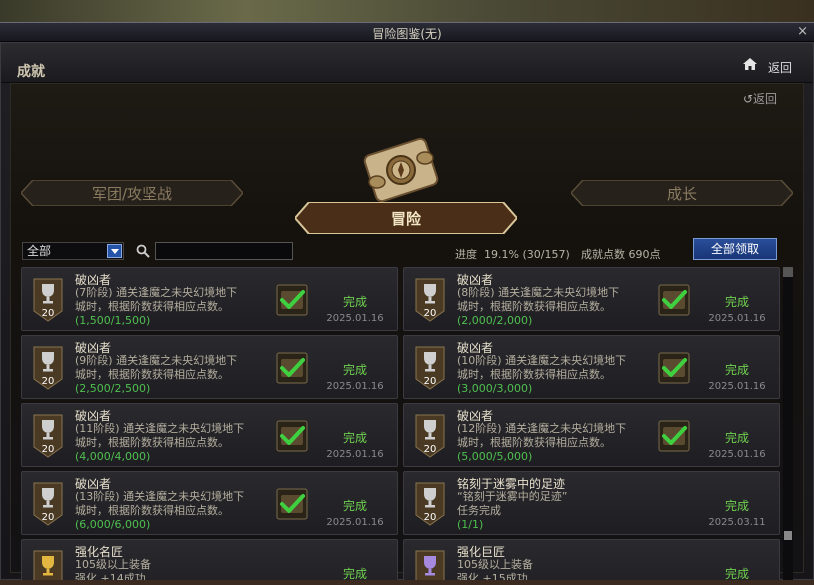 This screenshot has height=585, width=814. I want to click on achievement-desc-line1: (7阶段) 通关逢魔之未央幻境地下, so click(156, 292).